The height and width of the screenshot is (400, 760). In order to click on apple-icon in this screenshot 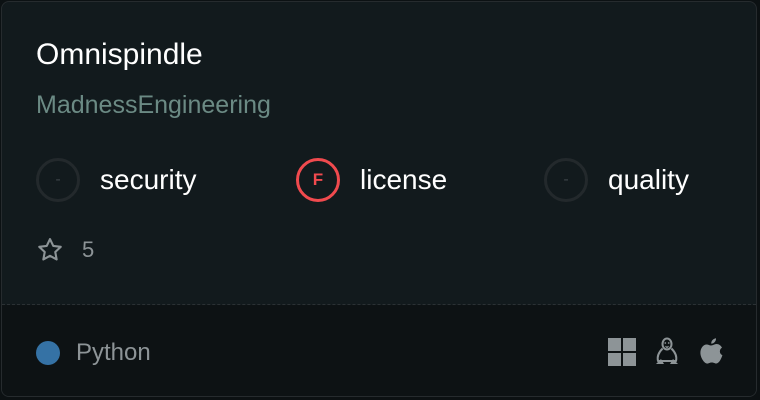, I will do `click(711, 352)`.